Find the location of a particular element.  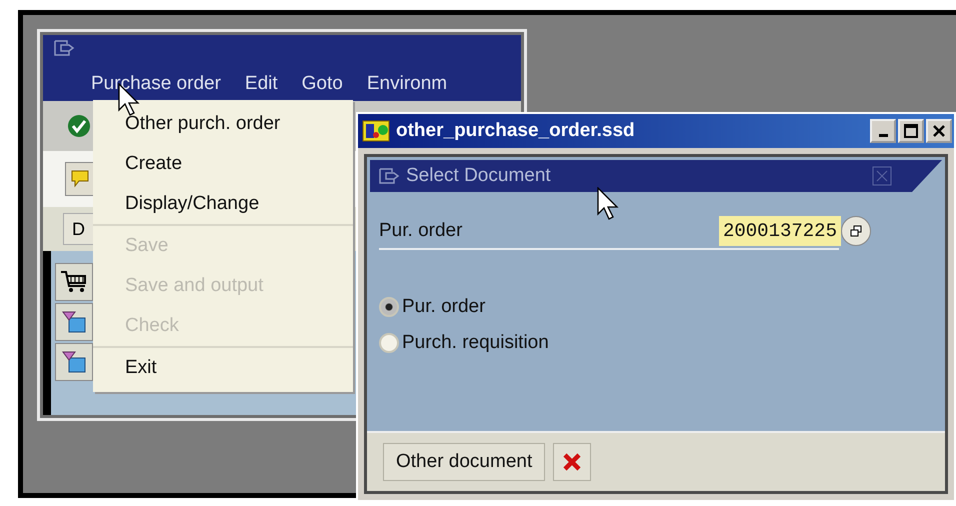

menu-title: Goto is located at coordinates (322, 84).